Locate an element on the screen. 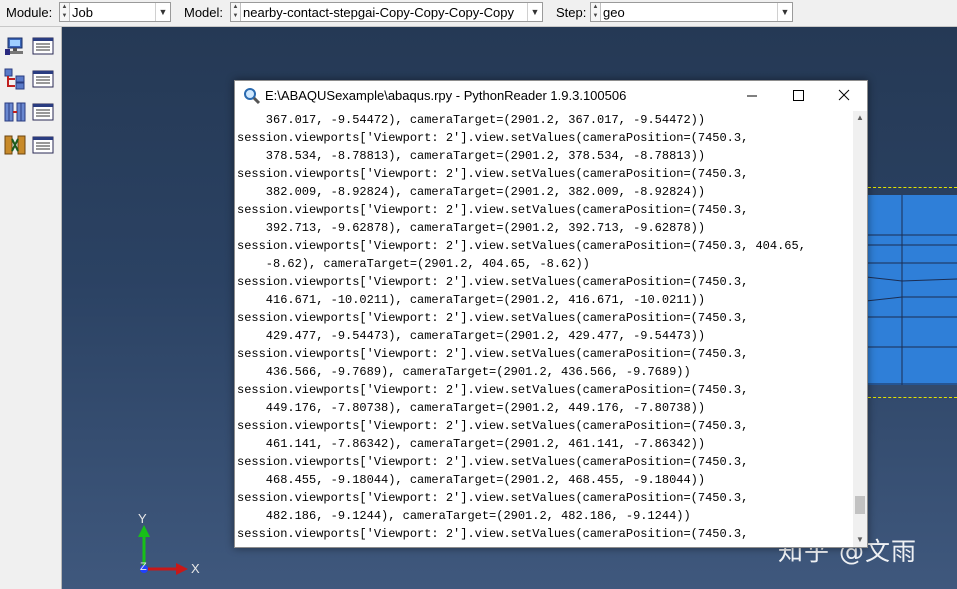 Image resolution: width=957 pixels, height=589 pixels. step-spin-icon: ▲ ▼ is located at coordinates (596, 12).